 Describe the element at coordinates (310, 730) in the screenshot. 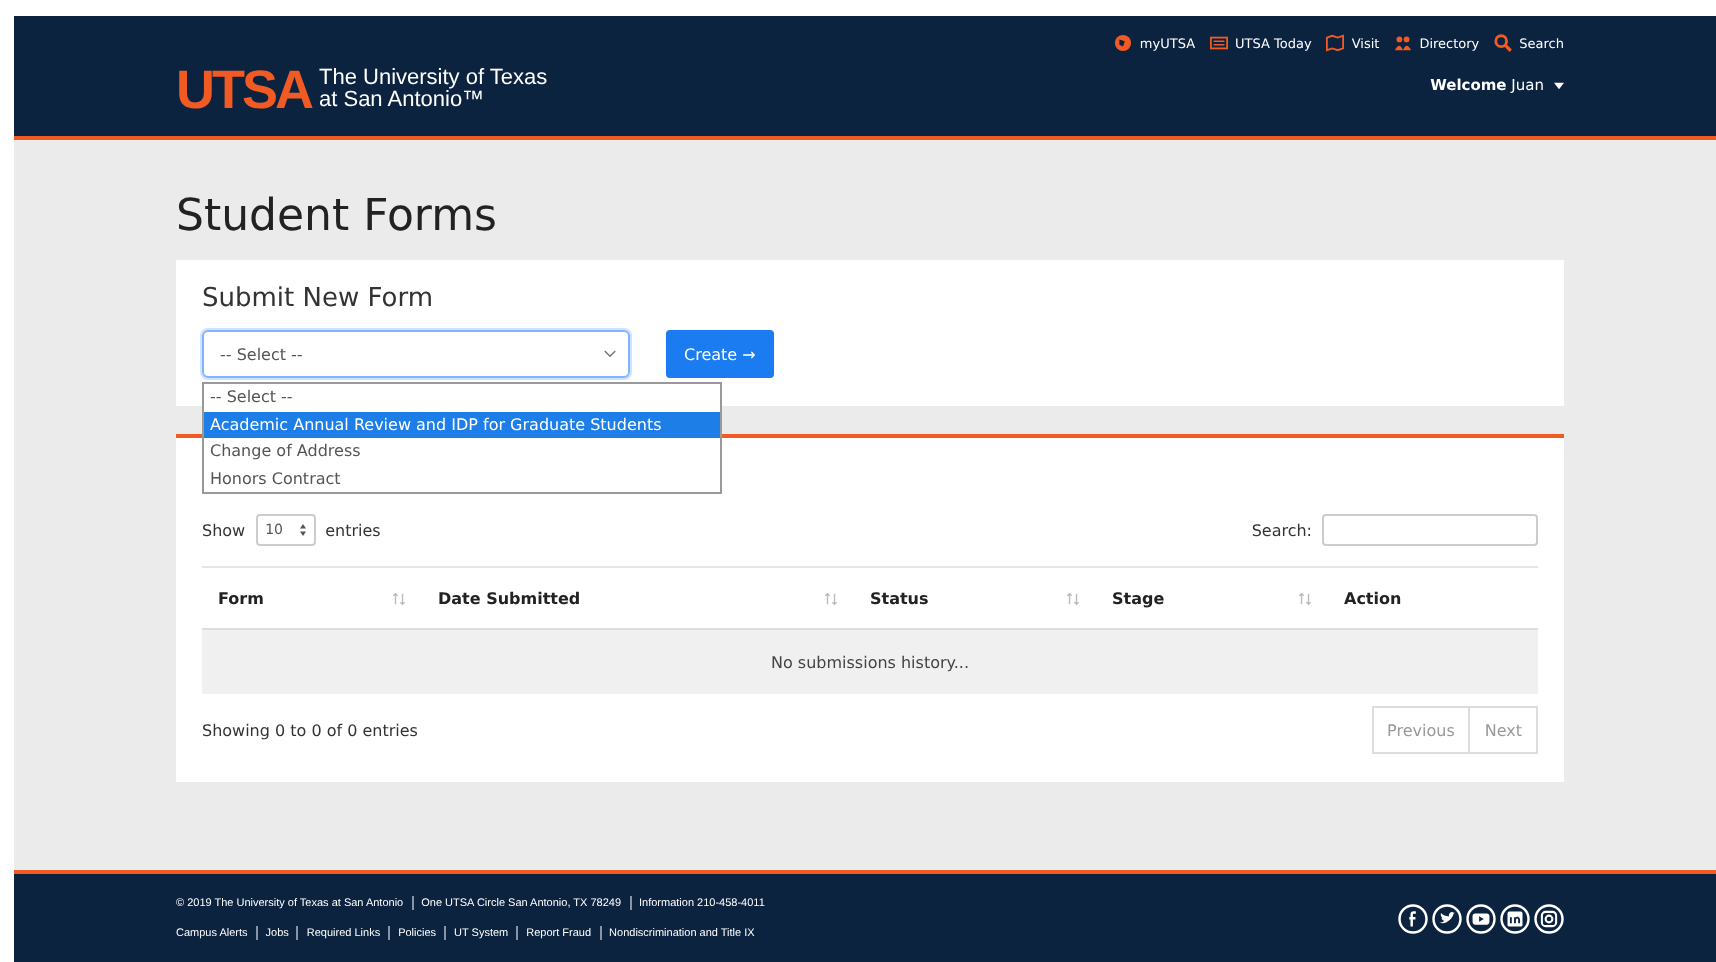

I see `table-info: Showing 0 to 0 of 0 entries` at that location.